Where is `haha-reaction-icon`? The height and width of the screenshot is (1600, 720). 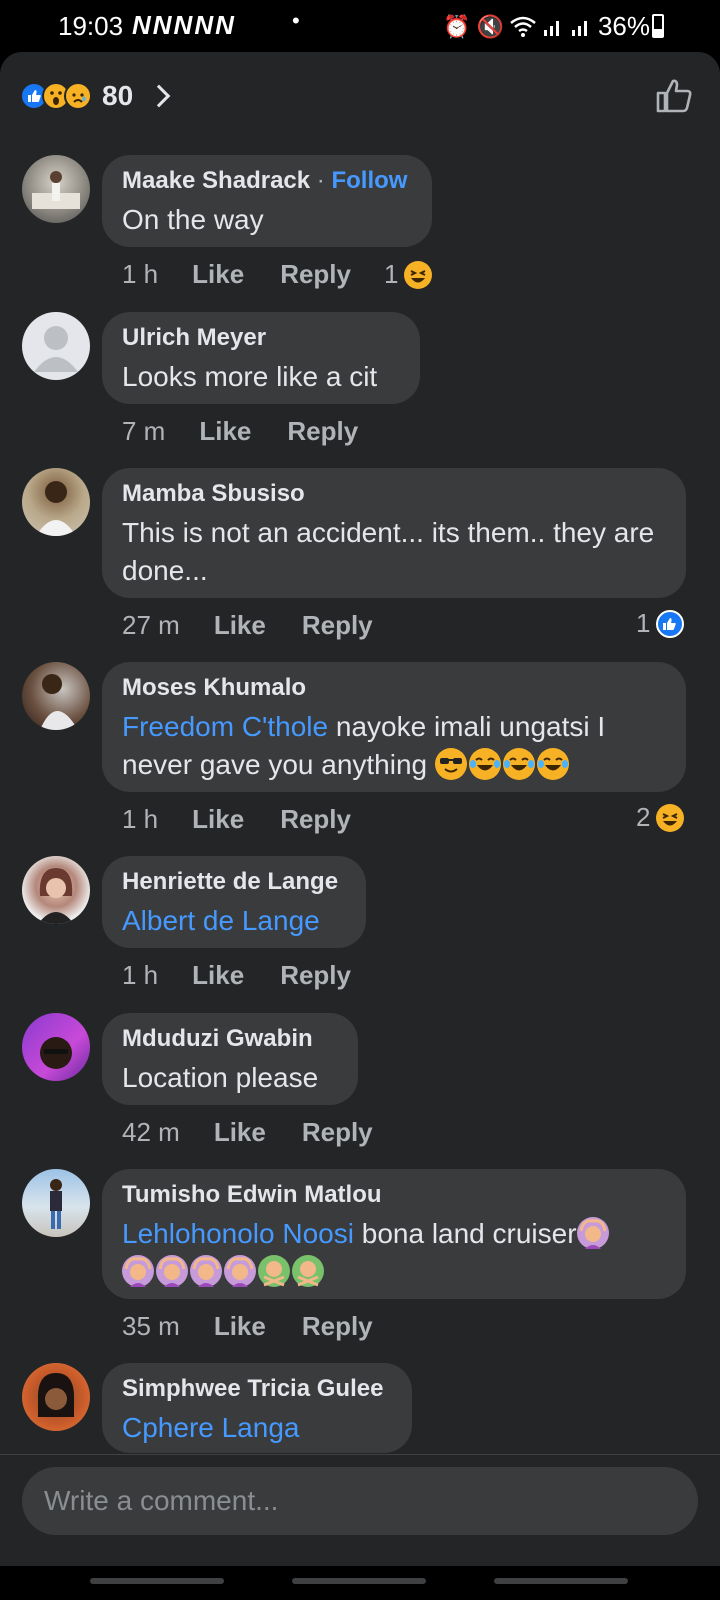
haha-reaction-icon is located at coordinates (670, 817).